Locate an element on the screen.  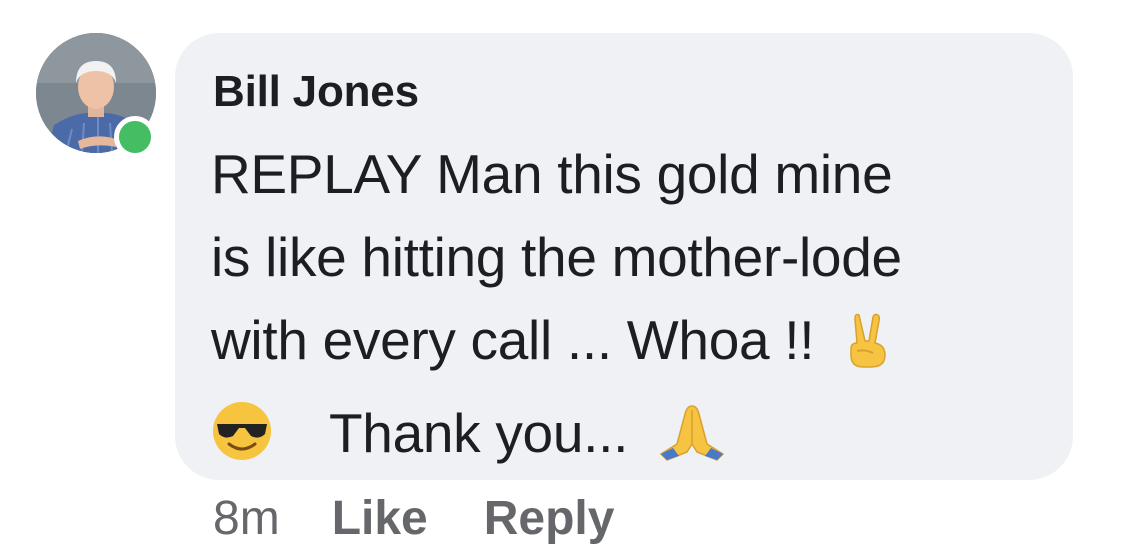
comment-line-1: REPLAY Man this gold mine is located at coordinates (552, 174).